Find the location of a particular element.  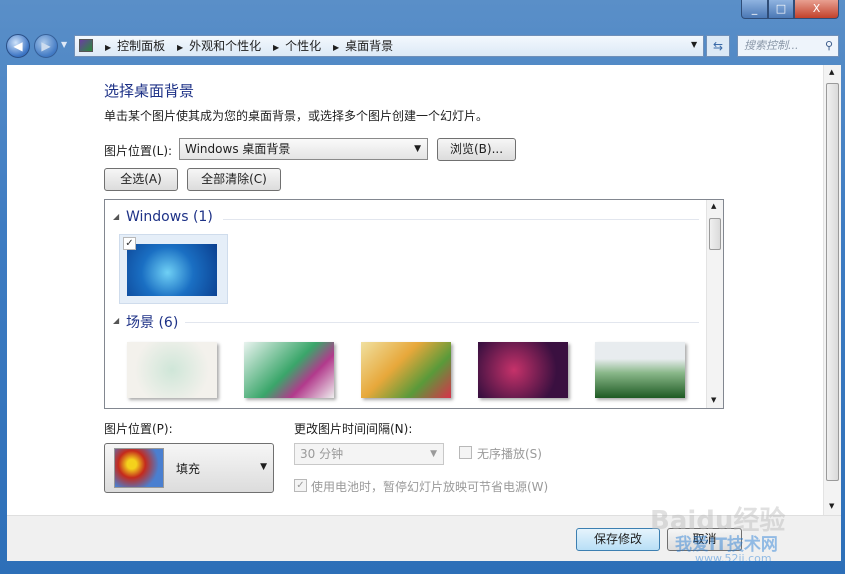

save-button: 保存修改 is located at coordinates (618, 539).